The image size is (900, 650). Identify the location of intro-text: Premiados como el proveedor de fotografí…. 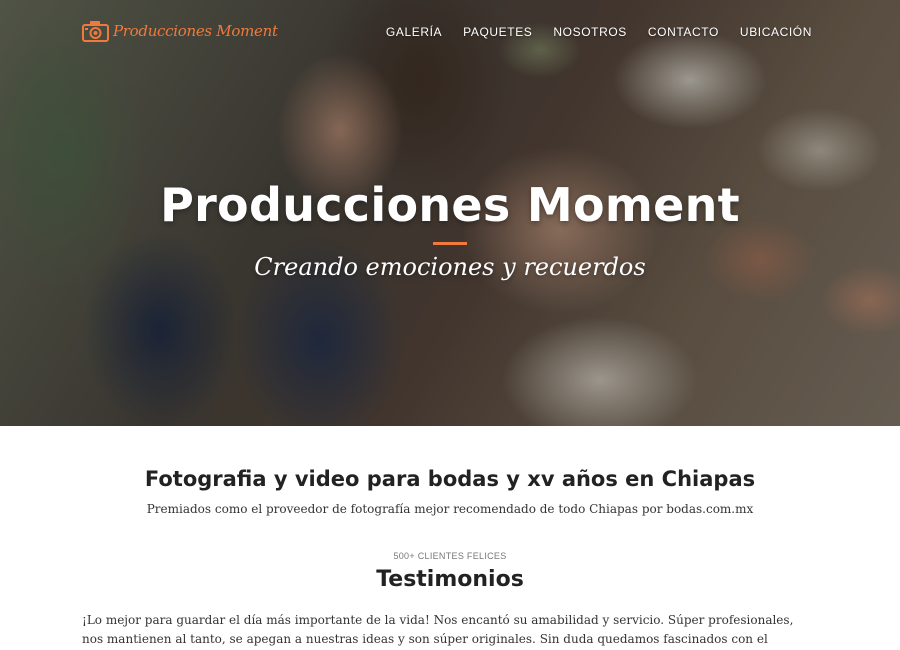
(450, 509).